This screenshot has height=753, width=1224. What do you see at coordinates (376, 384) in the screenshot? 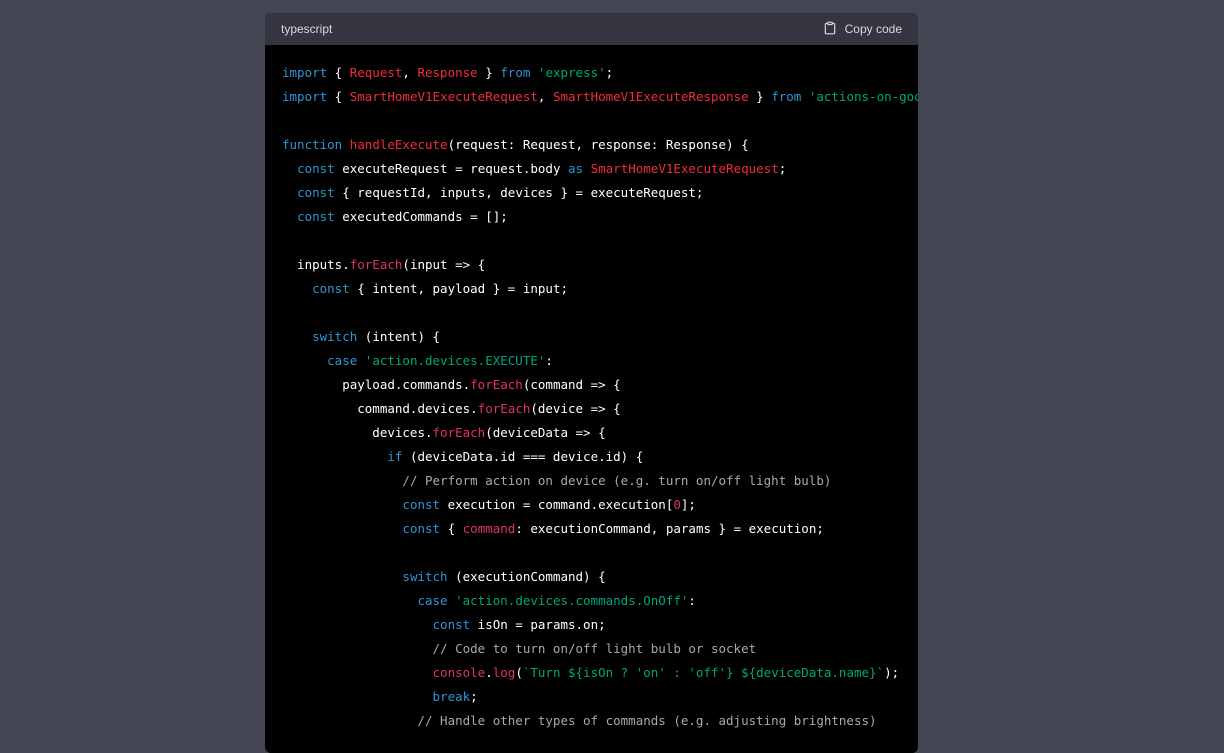
I see `code-token: payload.commands.` at bounding box center [376, 384].